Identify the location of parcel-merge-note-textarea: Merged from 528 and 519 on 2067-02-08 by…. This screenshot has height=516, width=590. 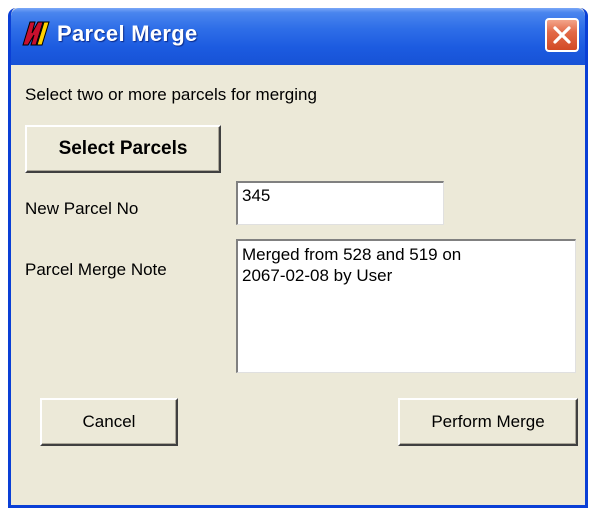
(406, 306).